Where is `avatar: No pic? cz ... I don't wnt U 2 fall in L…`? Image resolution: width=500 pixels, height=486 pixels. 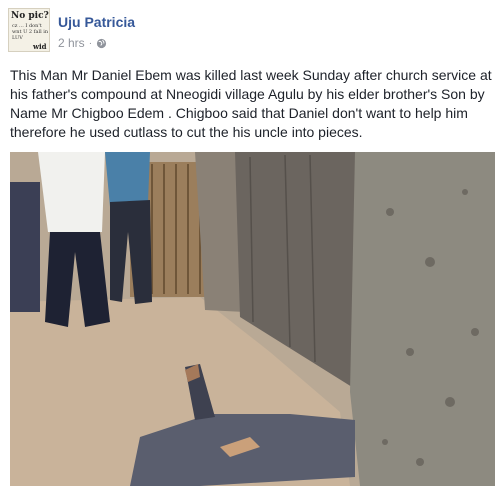
avatar: No pic? cz ... I don't wnt U 2 fall in L… is located at coordinates (29, 30).